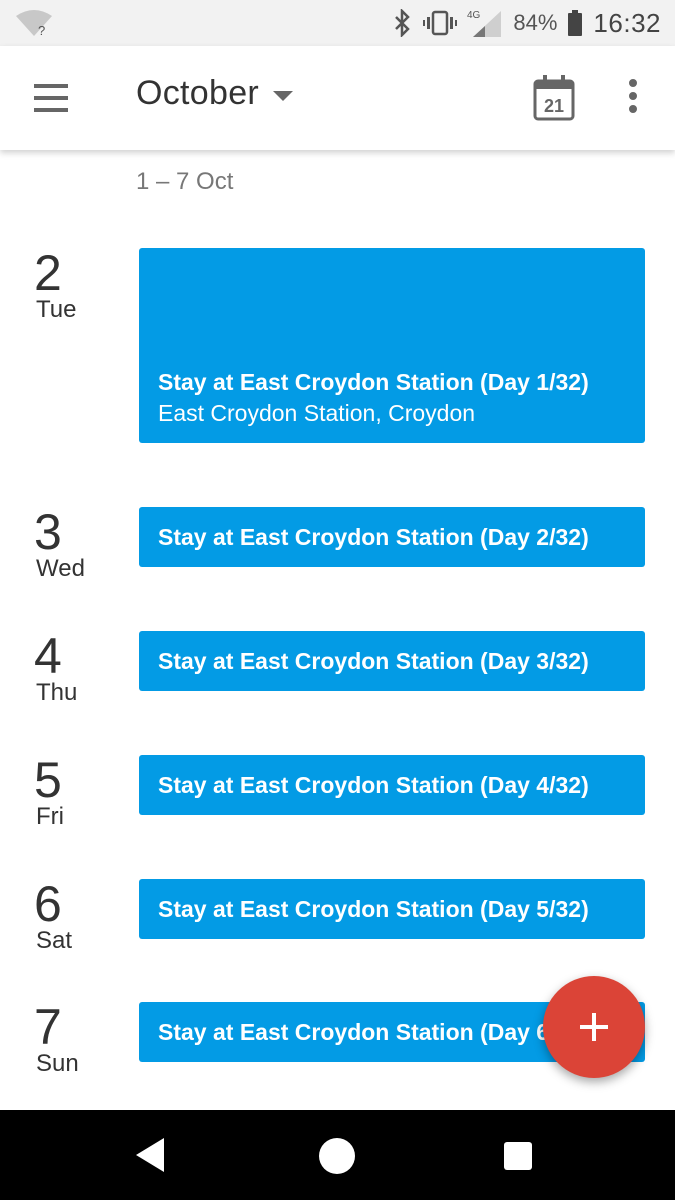 The height and width of the screenshot is (1200, 675). Describe the element at coordinates (373, 909) in the screenshot. I see `event-title: Stay at East Croydon Station (Day 5/32)` at that location.